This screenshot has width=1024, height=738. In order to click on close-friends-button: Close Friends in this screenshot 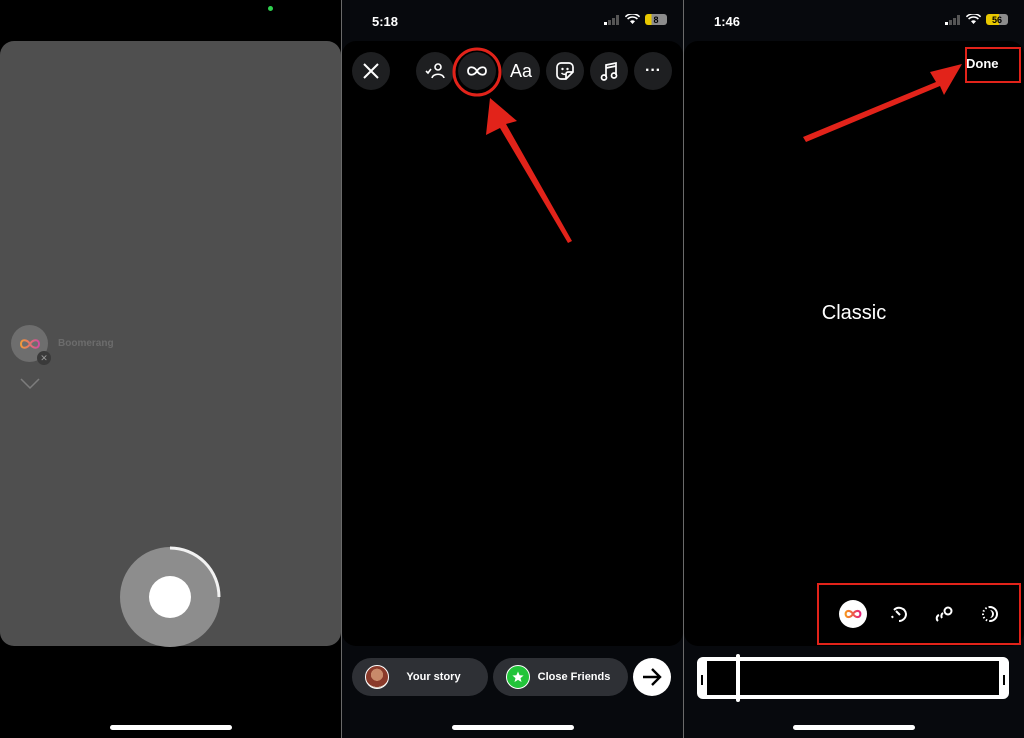, I will do `click(560, 677)`.